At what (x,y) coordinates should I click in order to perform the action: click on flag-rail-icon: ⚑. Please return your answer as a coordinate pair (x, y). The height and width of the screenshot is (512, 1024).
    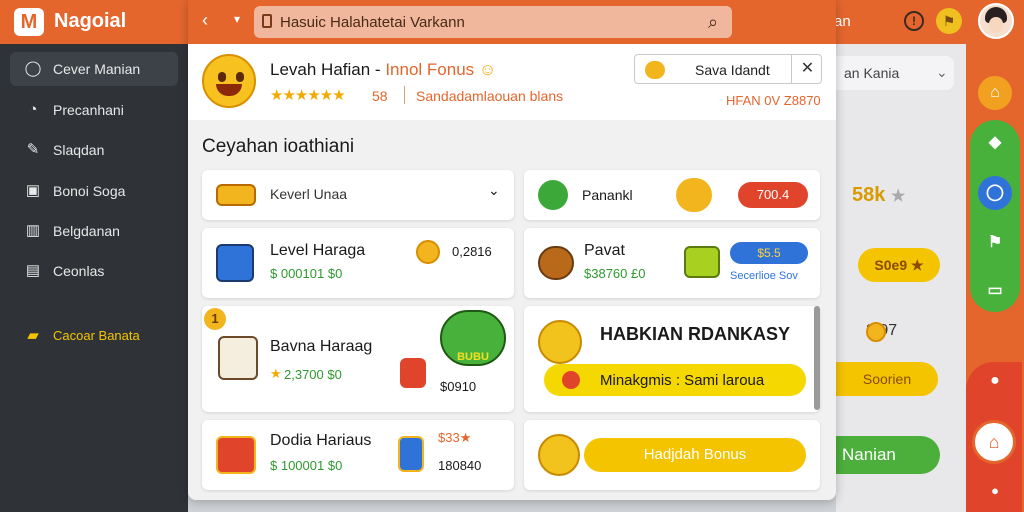
    Looking at the image, I should click on (995, 243).